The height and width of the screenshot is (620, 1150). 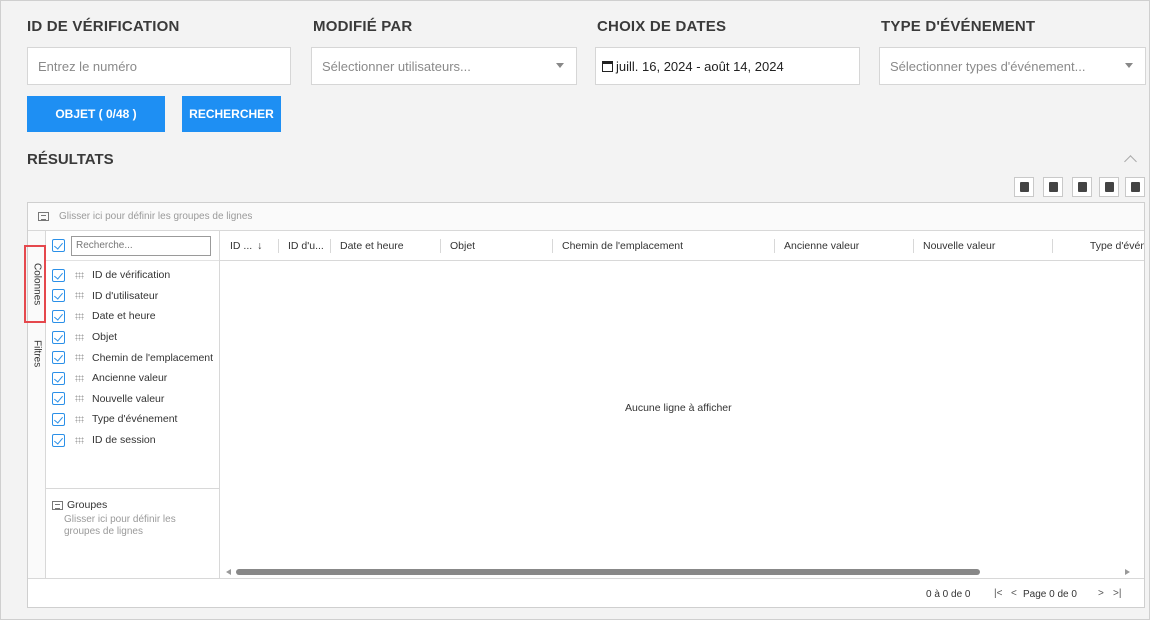 I want to click on header-verification-id: ID ... ↓, so click(x=249, y=245).